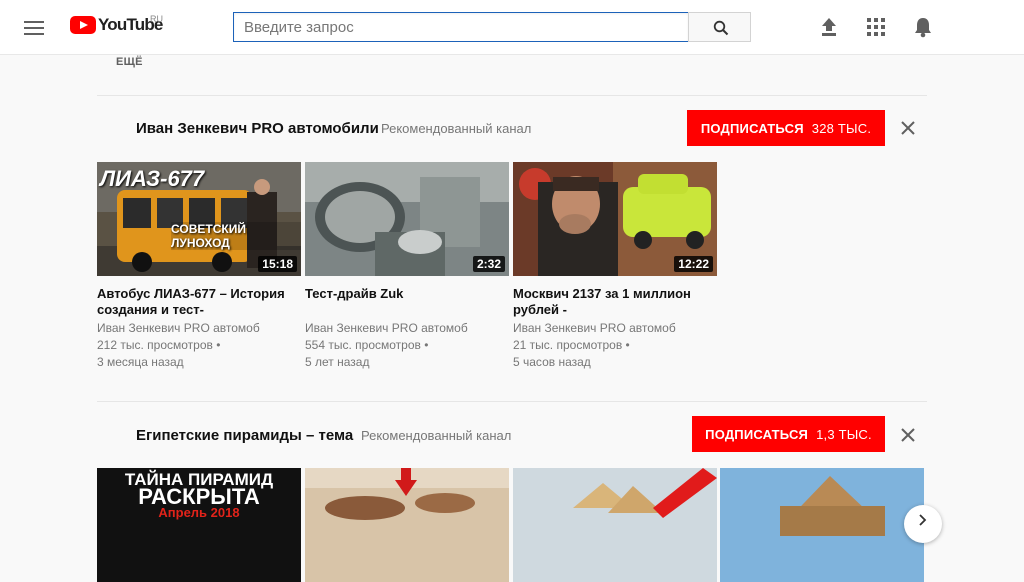 The height and width of the screenshot is (582, 1024). I want to click on sphinx-thumbnail-image, so click(822, 525).